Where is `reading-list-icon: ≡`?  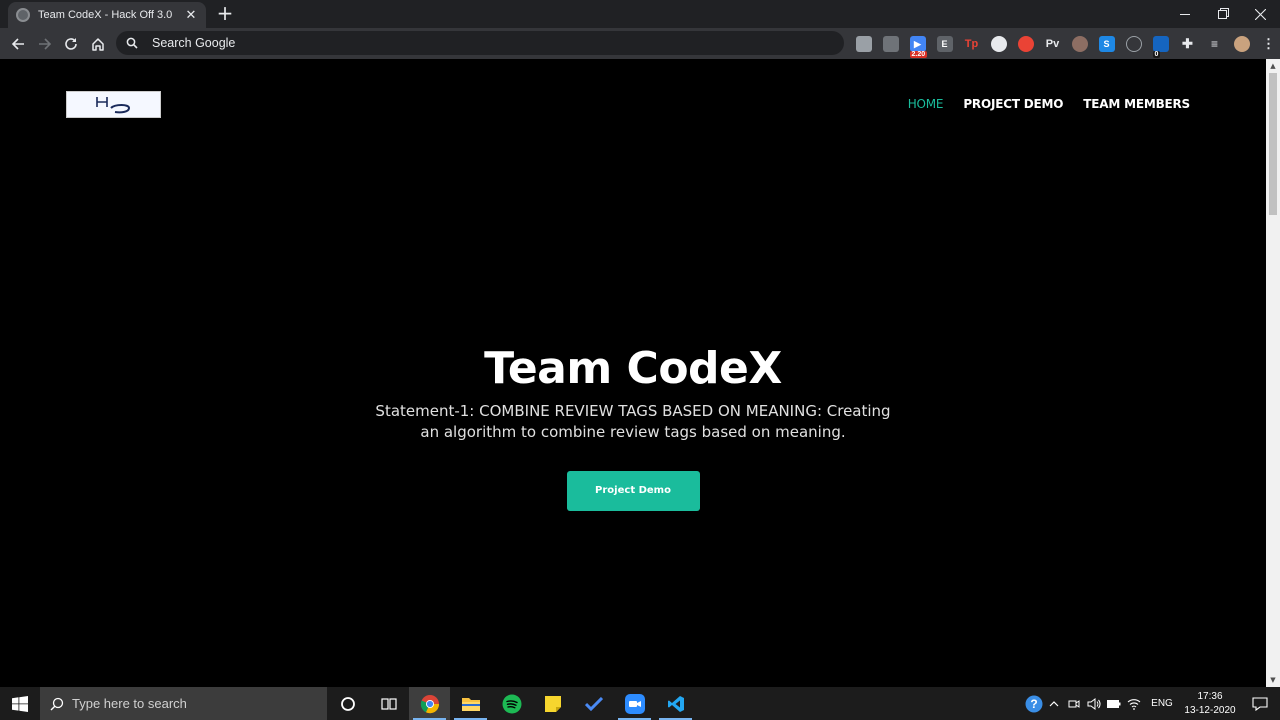
reading-list-icon: ≡ is located at coordinates (1215, 44).